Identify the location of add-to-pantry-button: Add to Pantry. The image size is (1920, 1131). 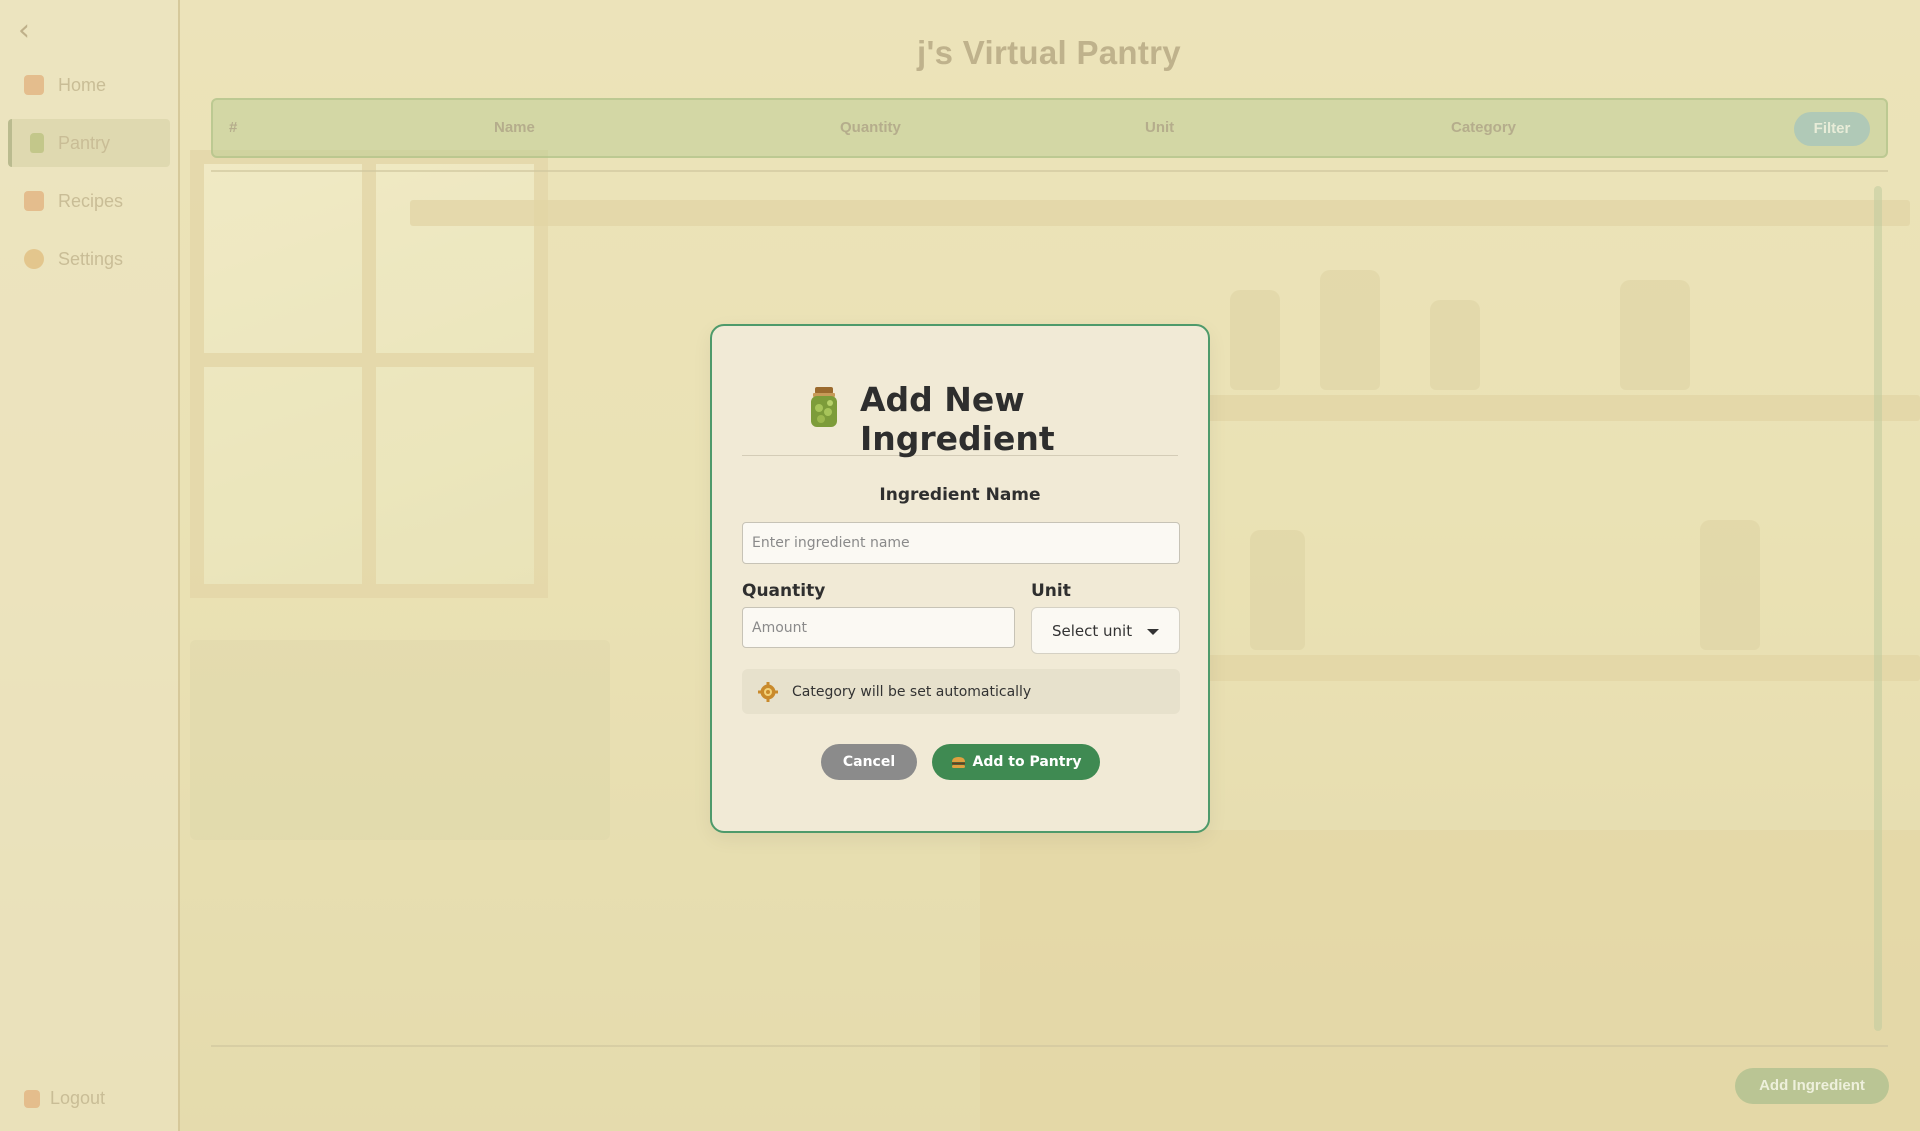
(1016, 762).